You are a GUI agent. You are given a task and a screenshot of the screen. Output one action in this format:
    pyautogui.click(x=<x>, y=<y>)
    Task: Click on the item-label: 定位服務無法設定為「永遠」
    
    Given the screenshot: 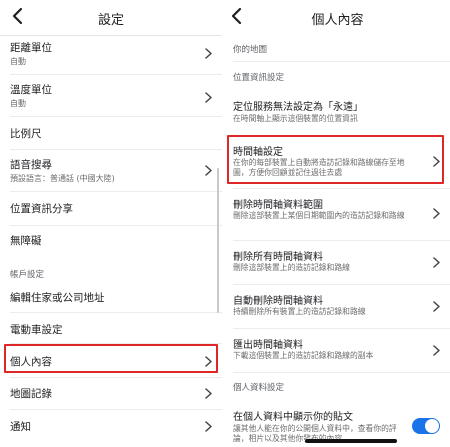 What is the action you would take?
    pyautogui.click(x=298, y=107)
    